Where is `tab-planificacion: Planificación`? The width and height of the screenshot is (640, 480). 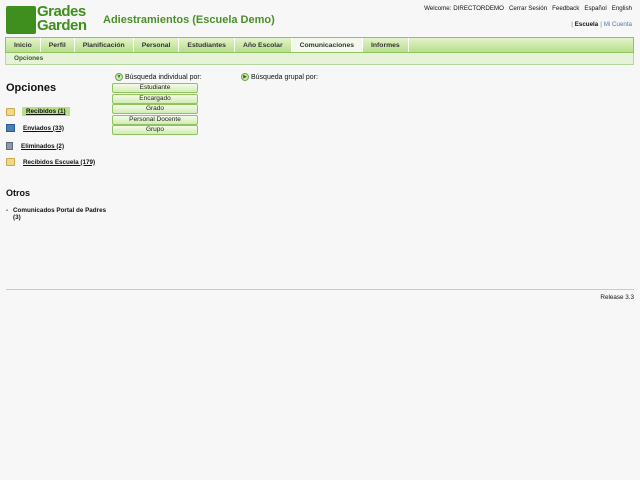
tab-planificacion: Planificación is located at coordinates (104, 45).